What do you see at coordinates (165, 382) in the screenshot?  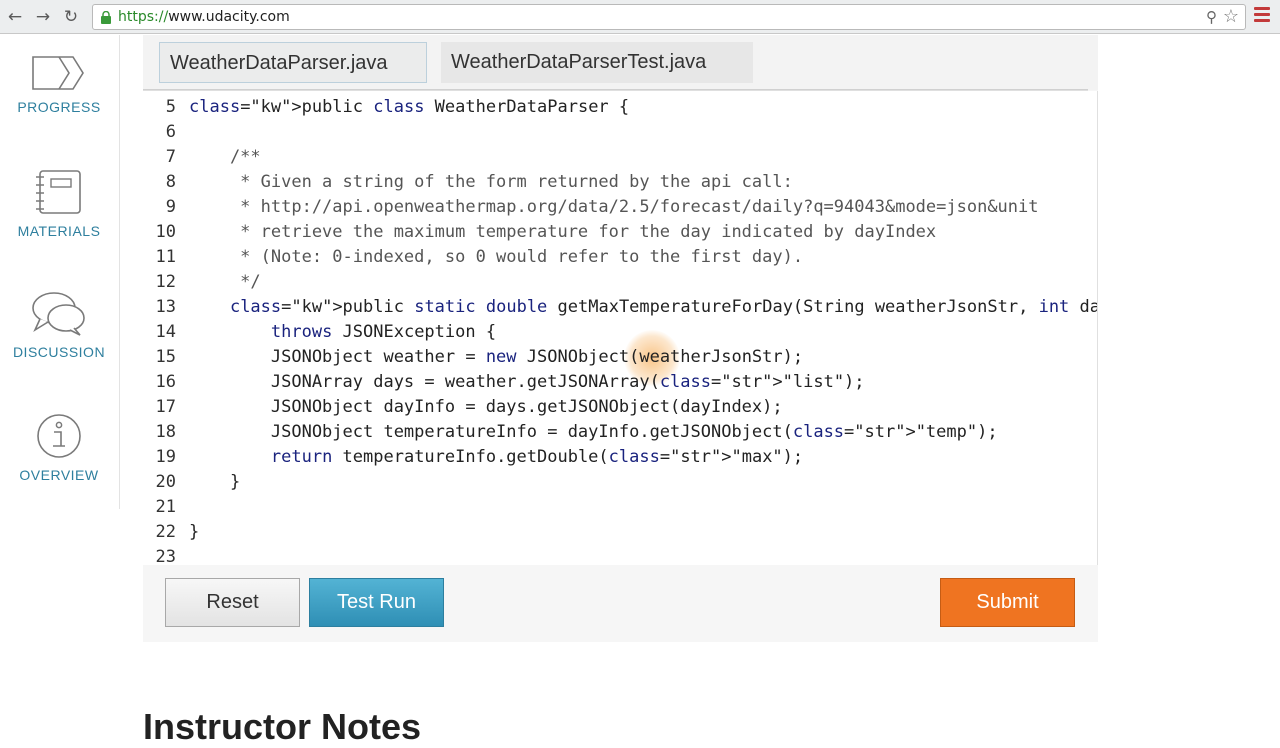 I see `line-number: 16` at bounding box center [165, 382].